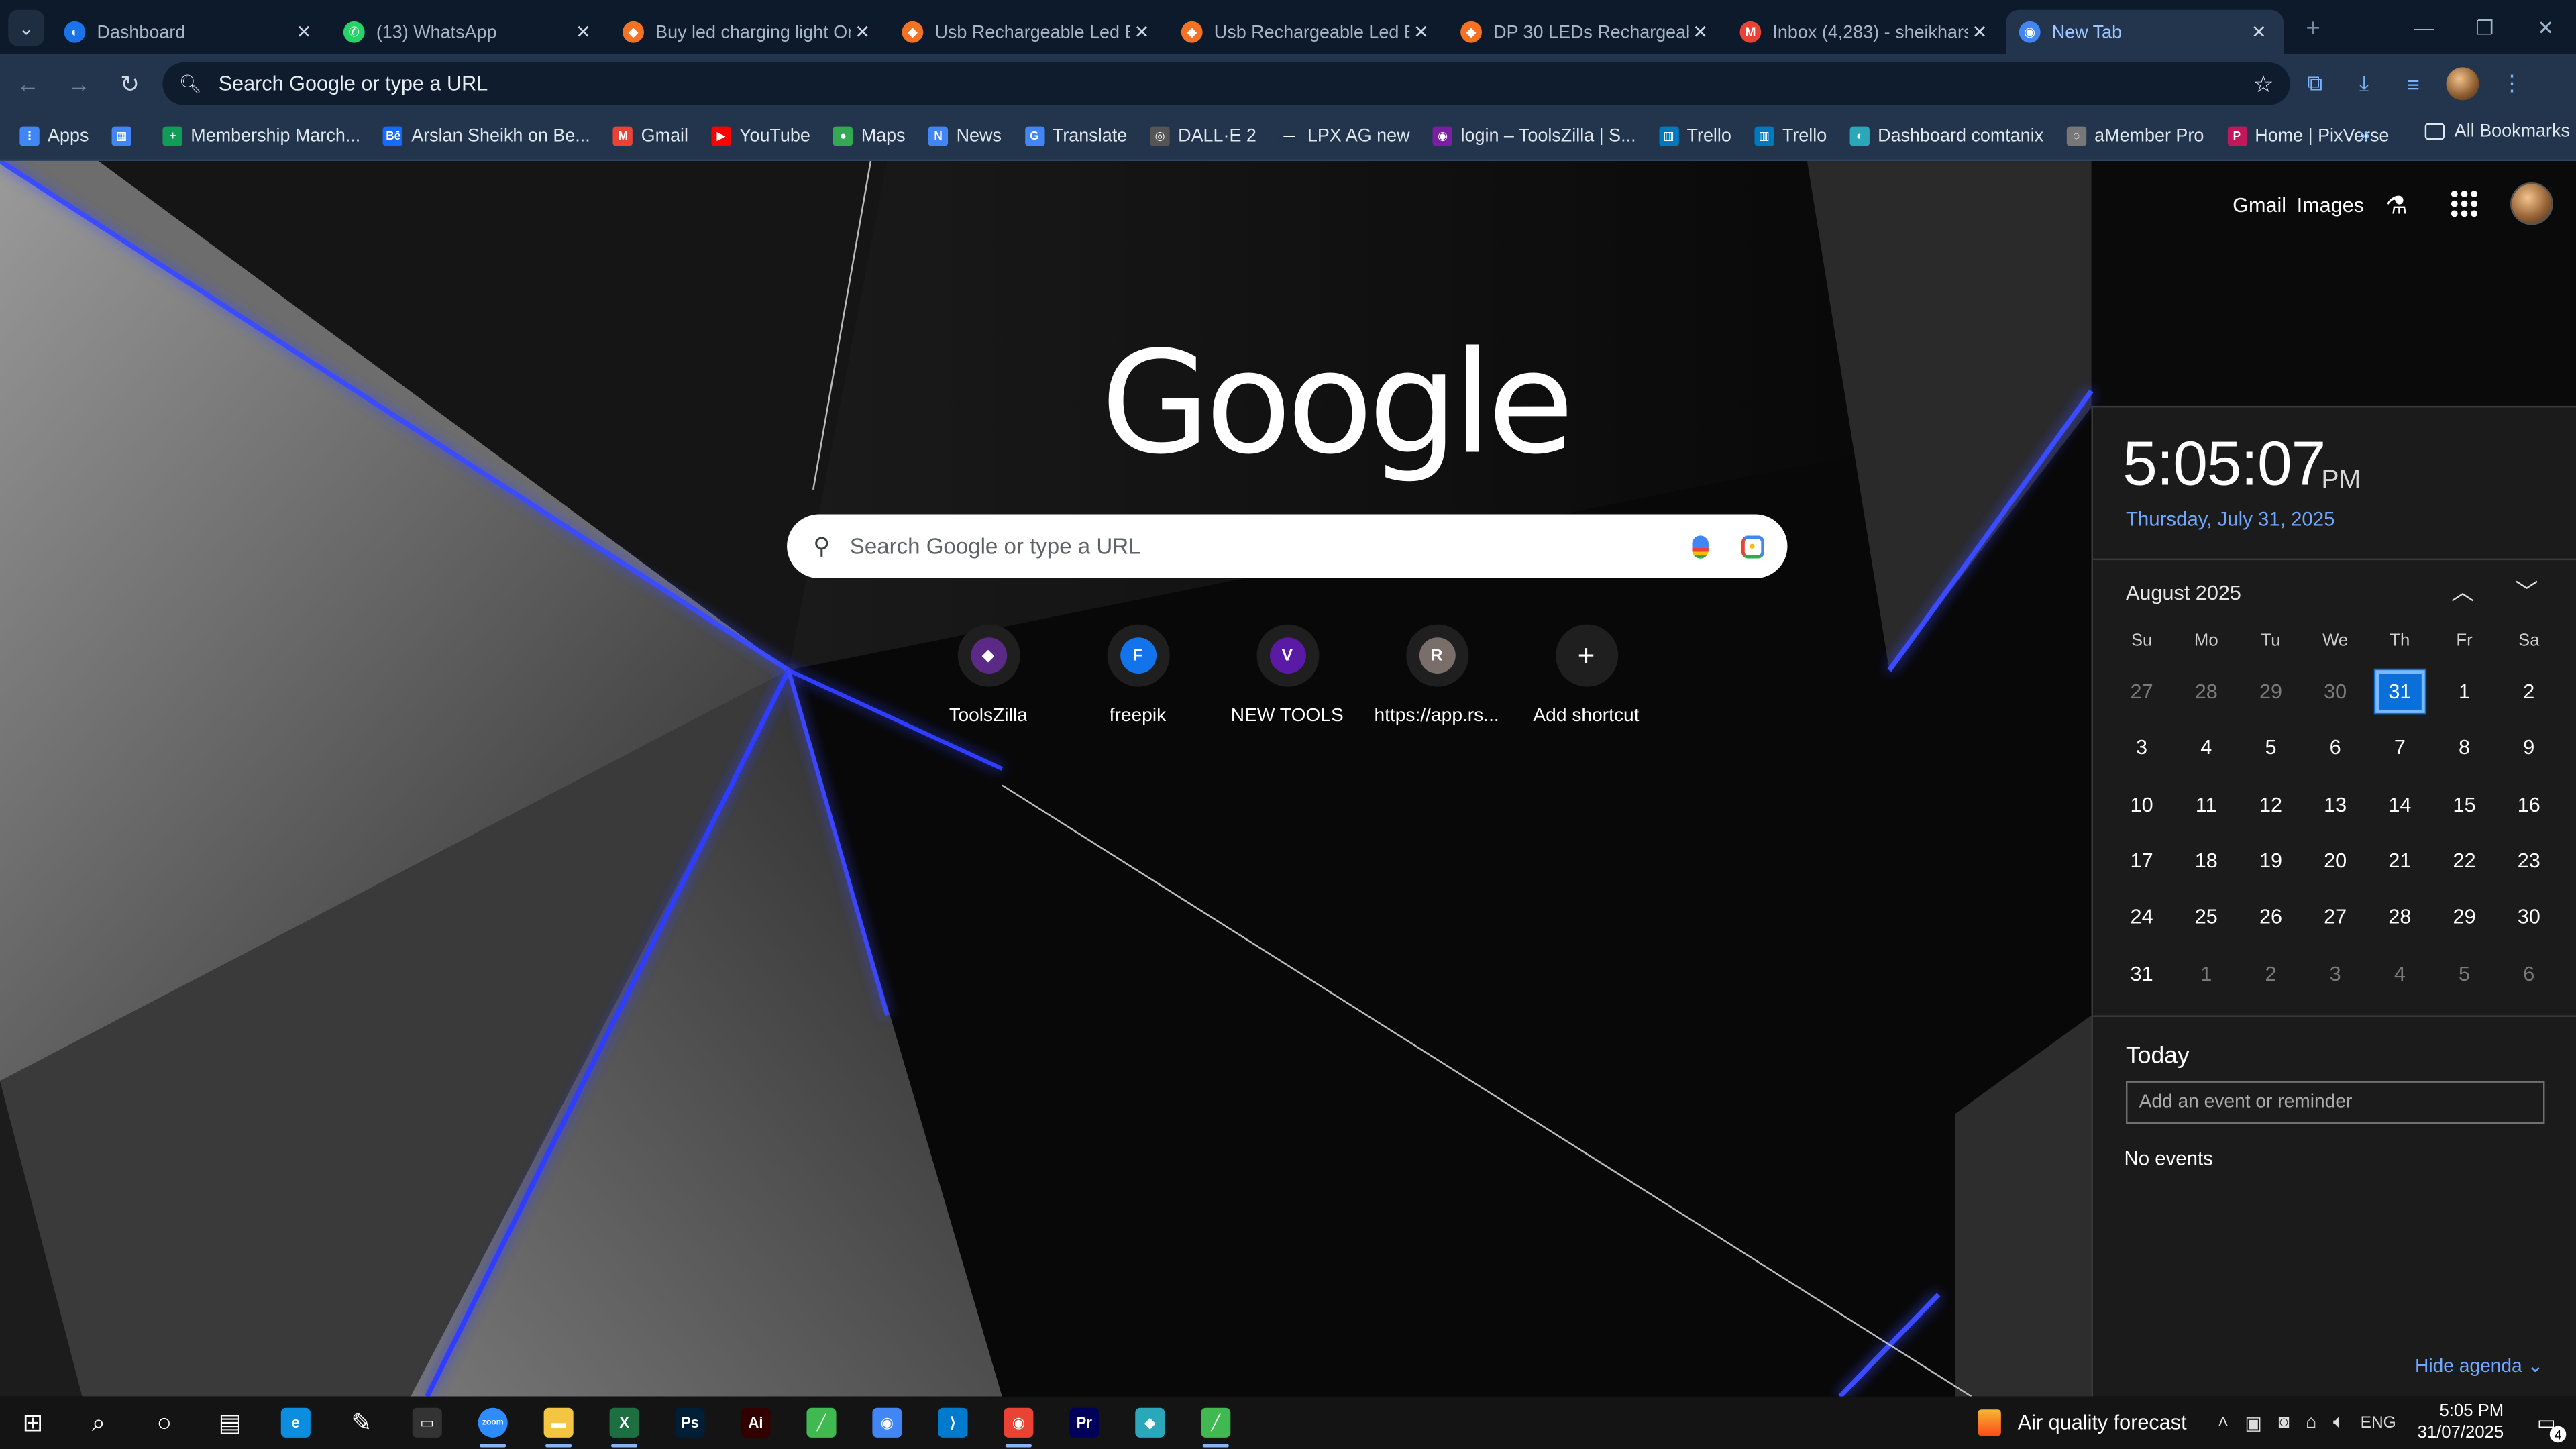 This screenshot has width=2576, height=1449. What do you see at coordinates (2413, 84) in the screenshot?
I see `reading-list-icon: ≡` at bounding box center [2413, 84].